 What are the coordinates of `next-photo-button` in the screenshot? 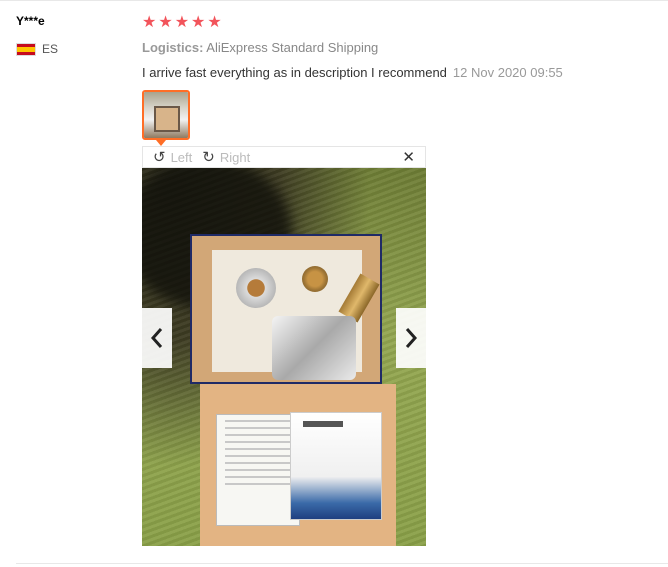 It's located at (411, 338).